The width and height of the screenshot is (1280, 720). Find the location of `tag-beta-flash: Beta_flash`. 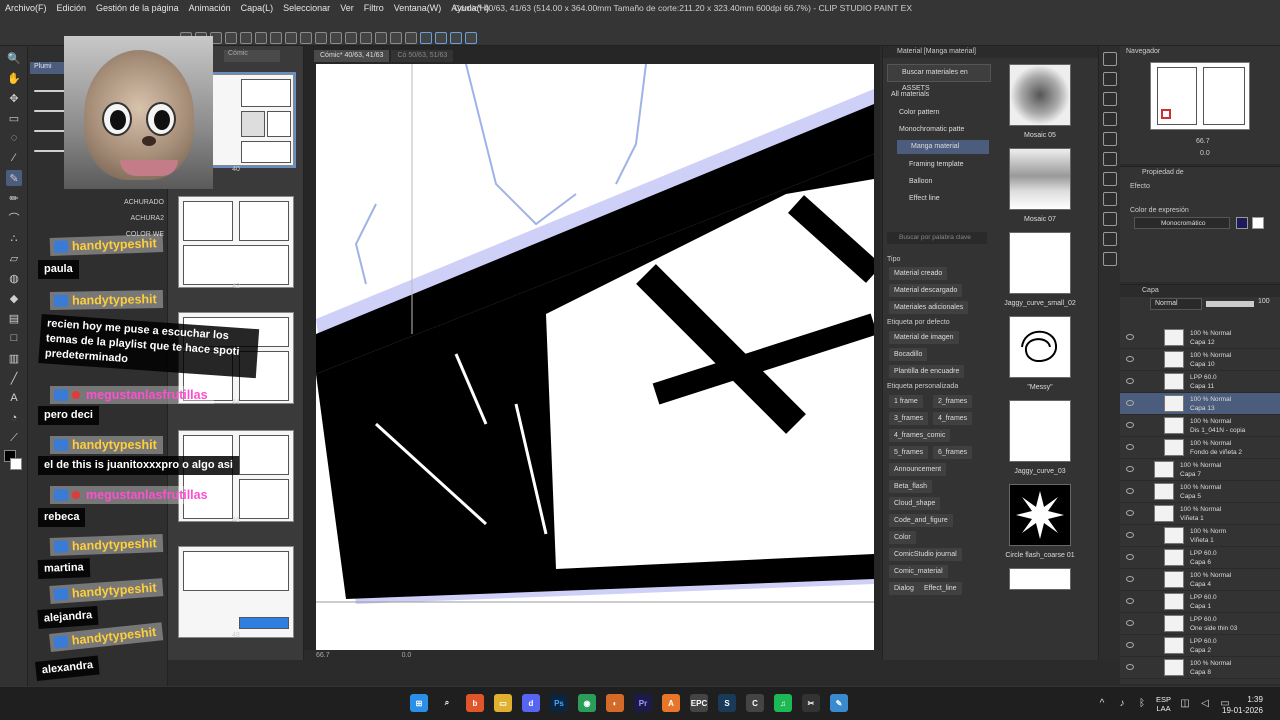

tag-beta-flash: Beta_flash is located at coordinates (911, 486).